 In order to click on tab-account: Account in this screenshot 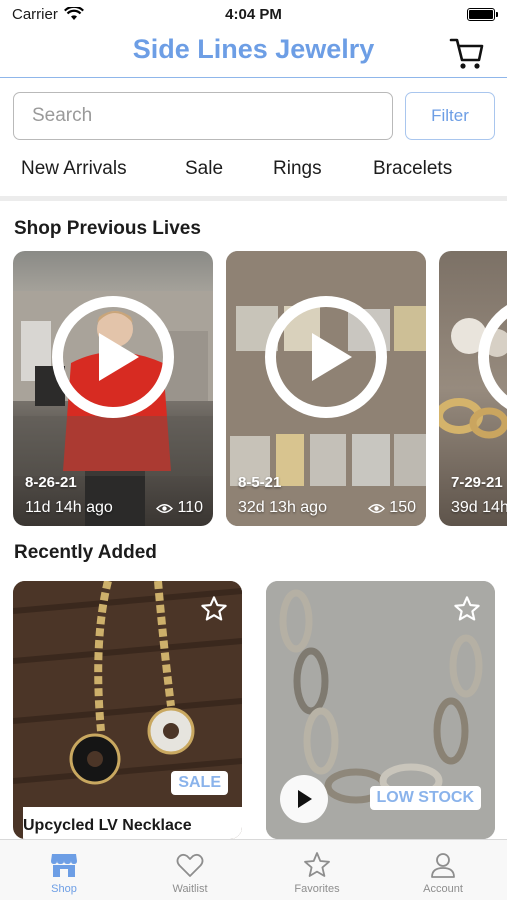, I will do `click(443, 870)`.